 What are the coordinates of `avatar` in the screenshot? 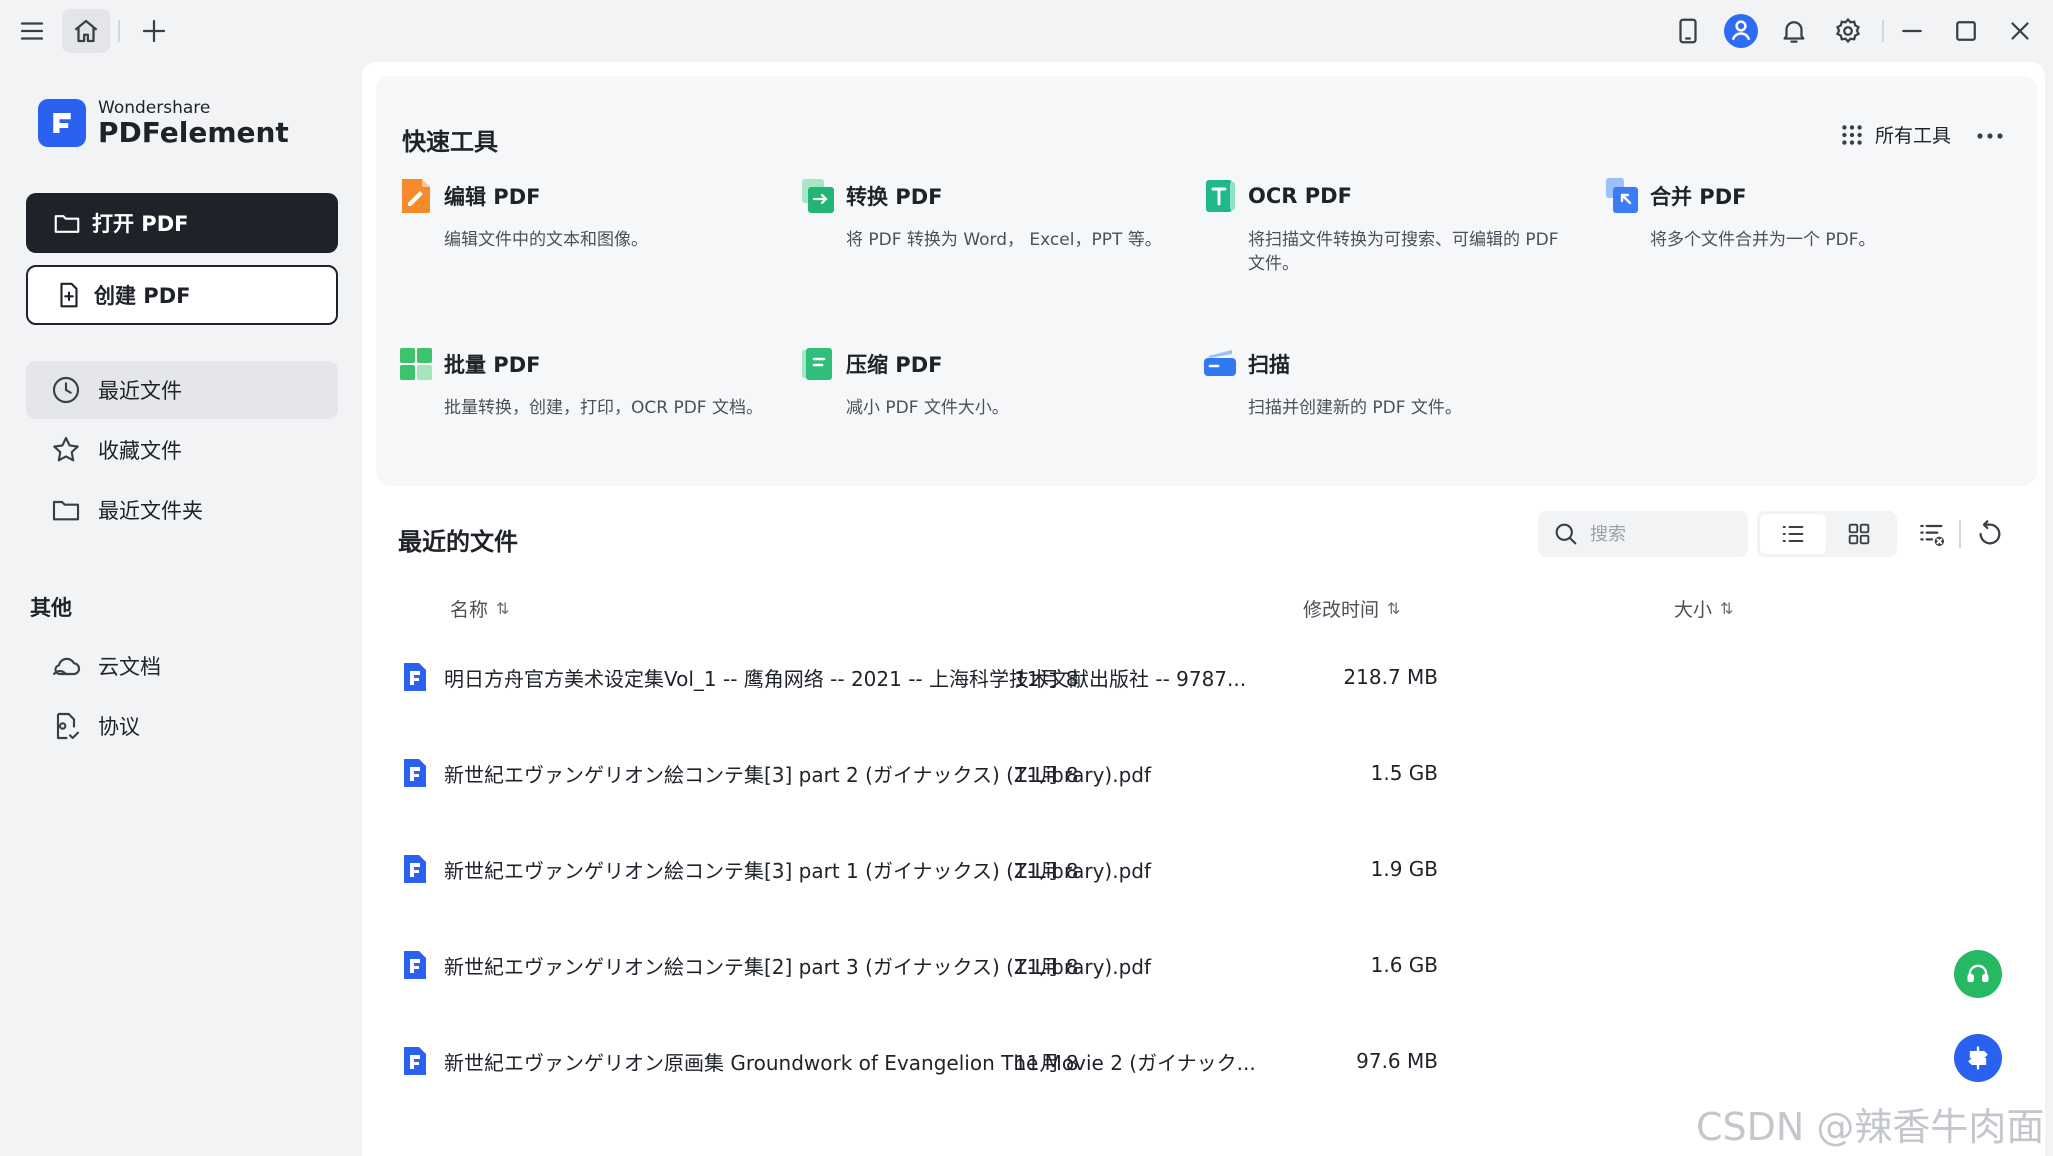 It's located at (1741, 31).